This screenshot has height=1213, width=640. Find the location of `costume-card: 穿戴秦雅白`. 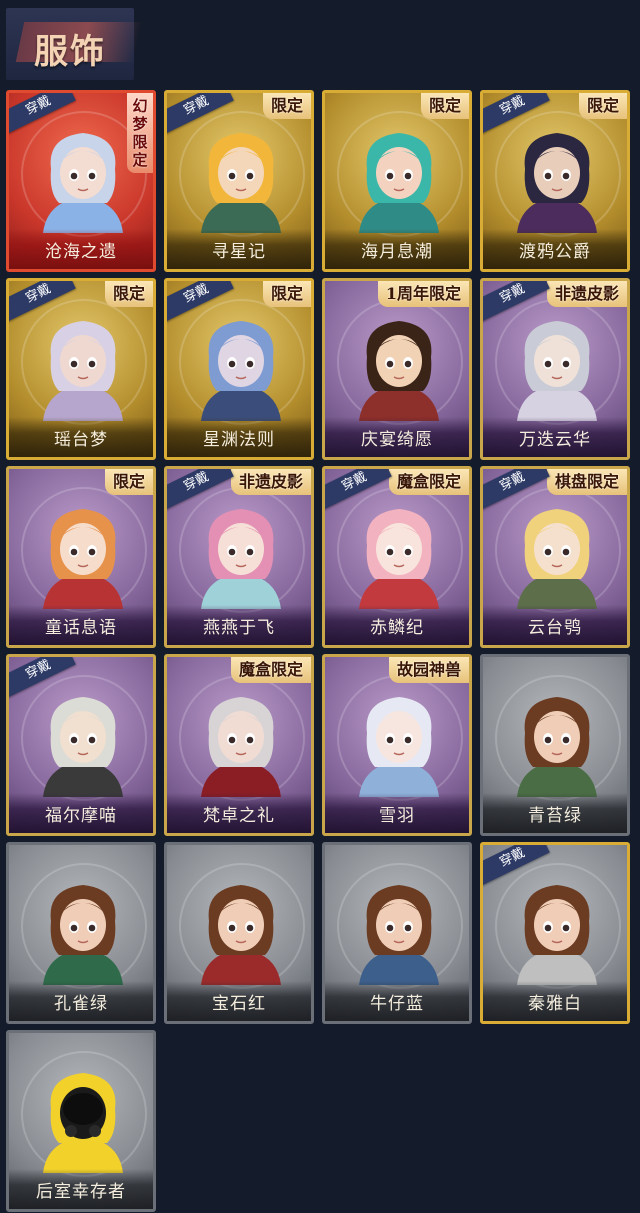

costume-card: 穿戴秦雅白 is located at coordinates (555, 933).